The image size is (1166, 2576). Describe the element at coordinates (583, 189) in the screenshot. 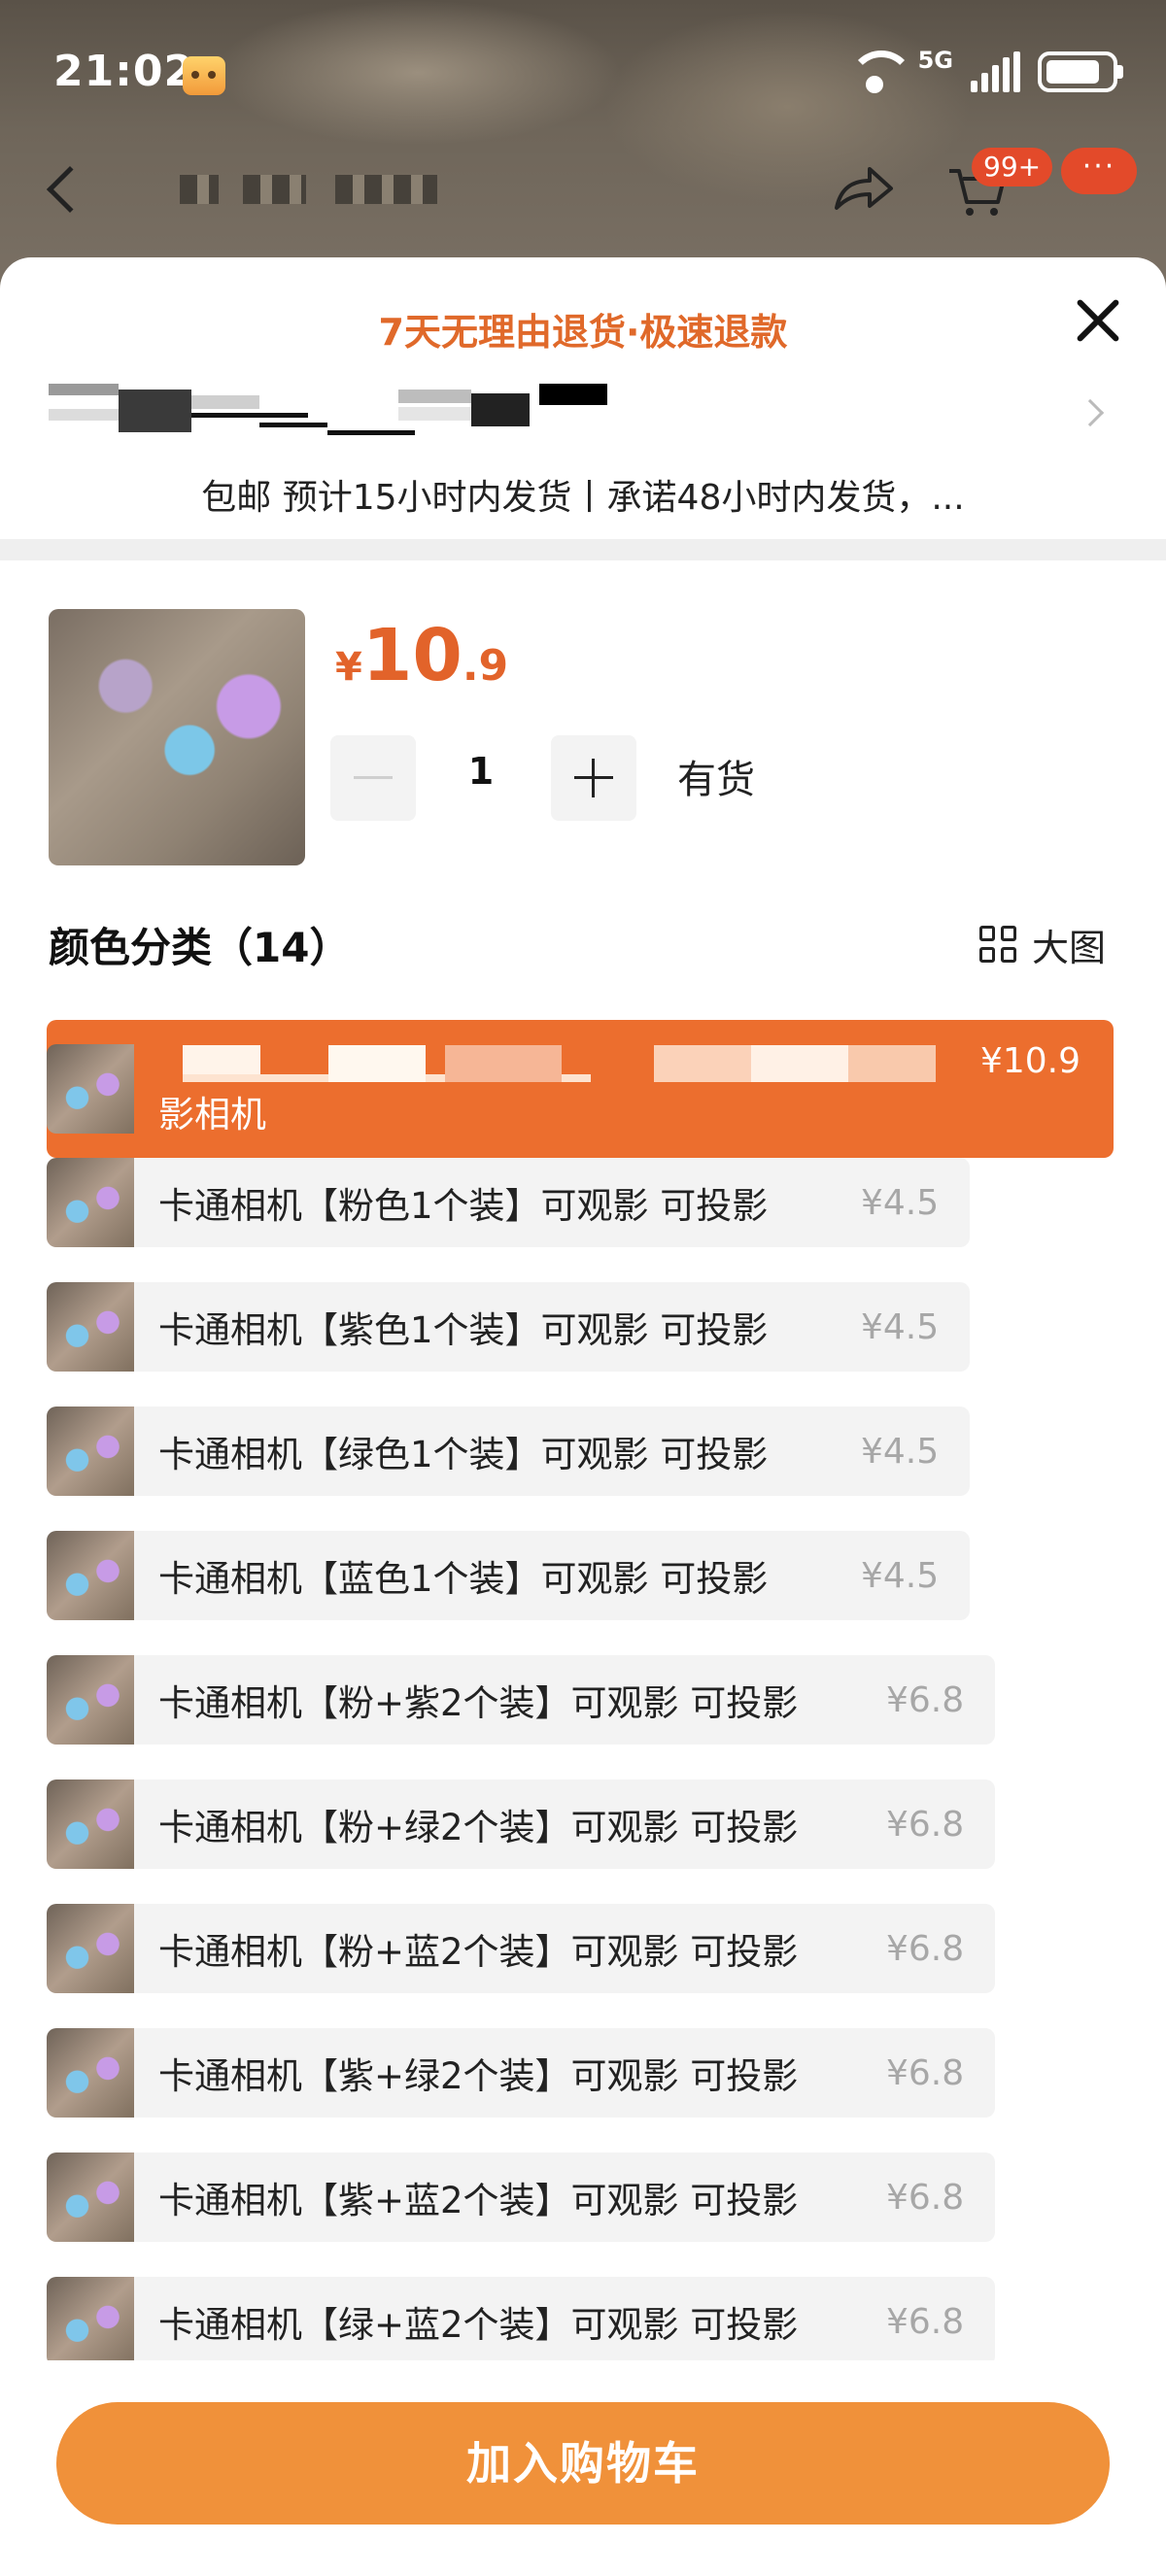

I see `product-top-nav: 99+ ···` at that location.